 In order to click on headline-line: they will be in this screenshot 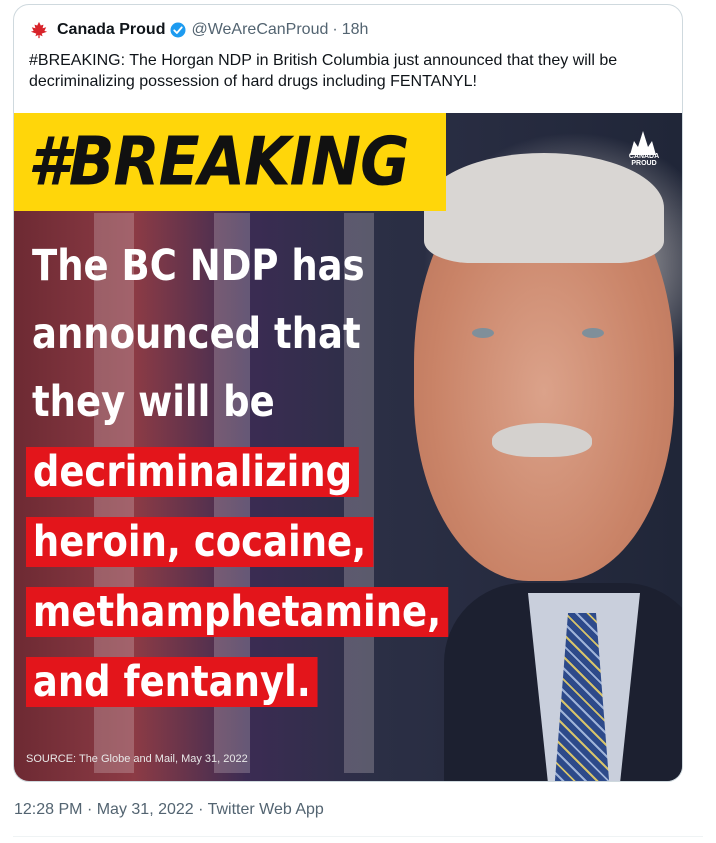, I will do `click(153, 402)`.